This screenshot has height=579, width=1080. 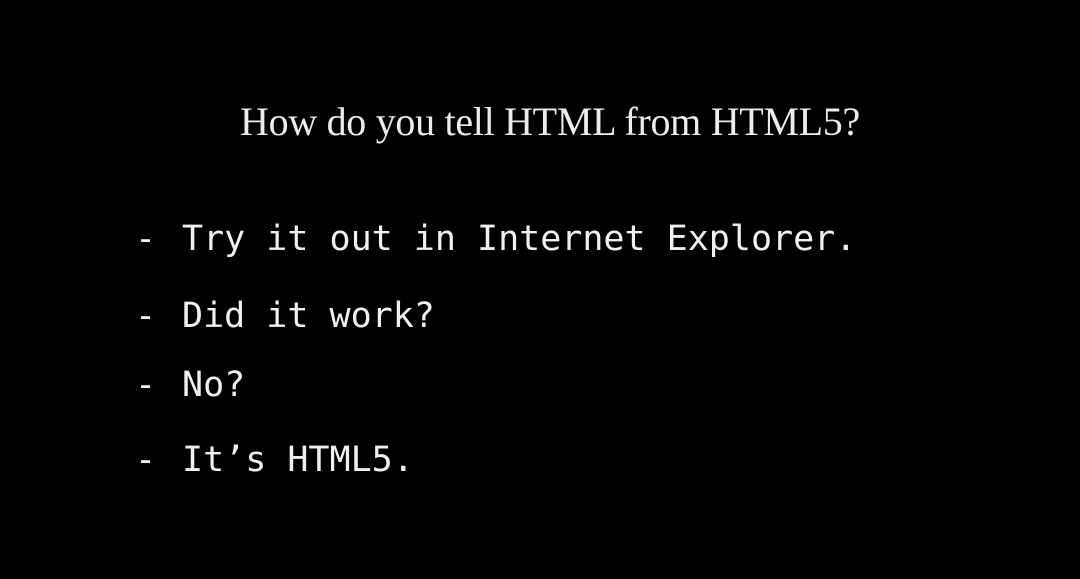 What do you see at coordinates (519, 239) in the screenshot?
I see `list-item-text: Try it out in Internet Explorer.` at bounding box center [519, 239].